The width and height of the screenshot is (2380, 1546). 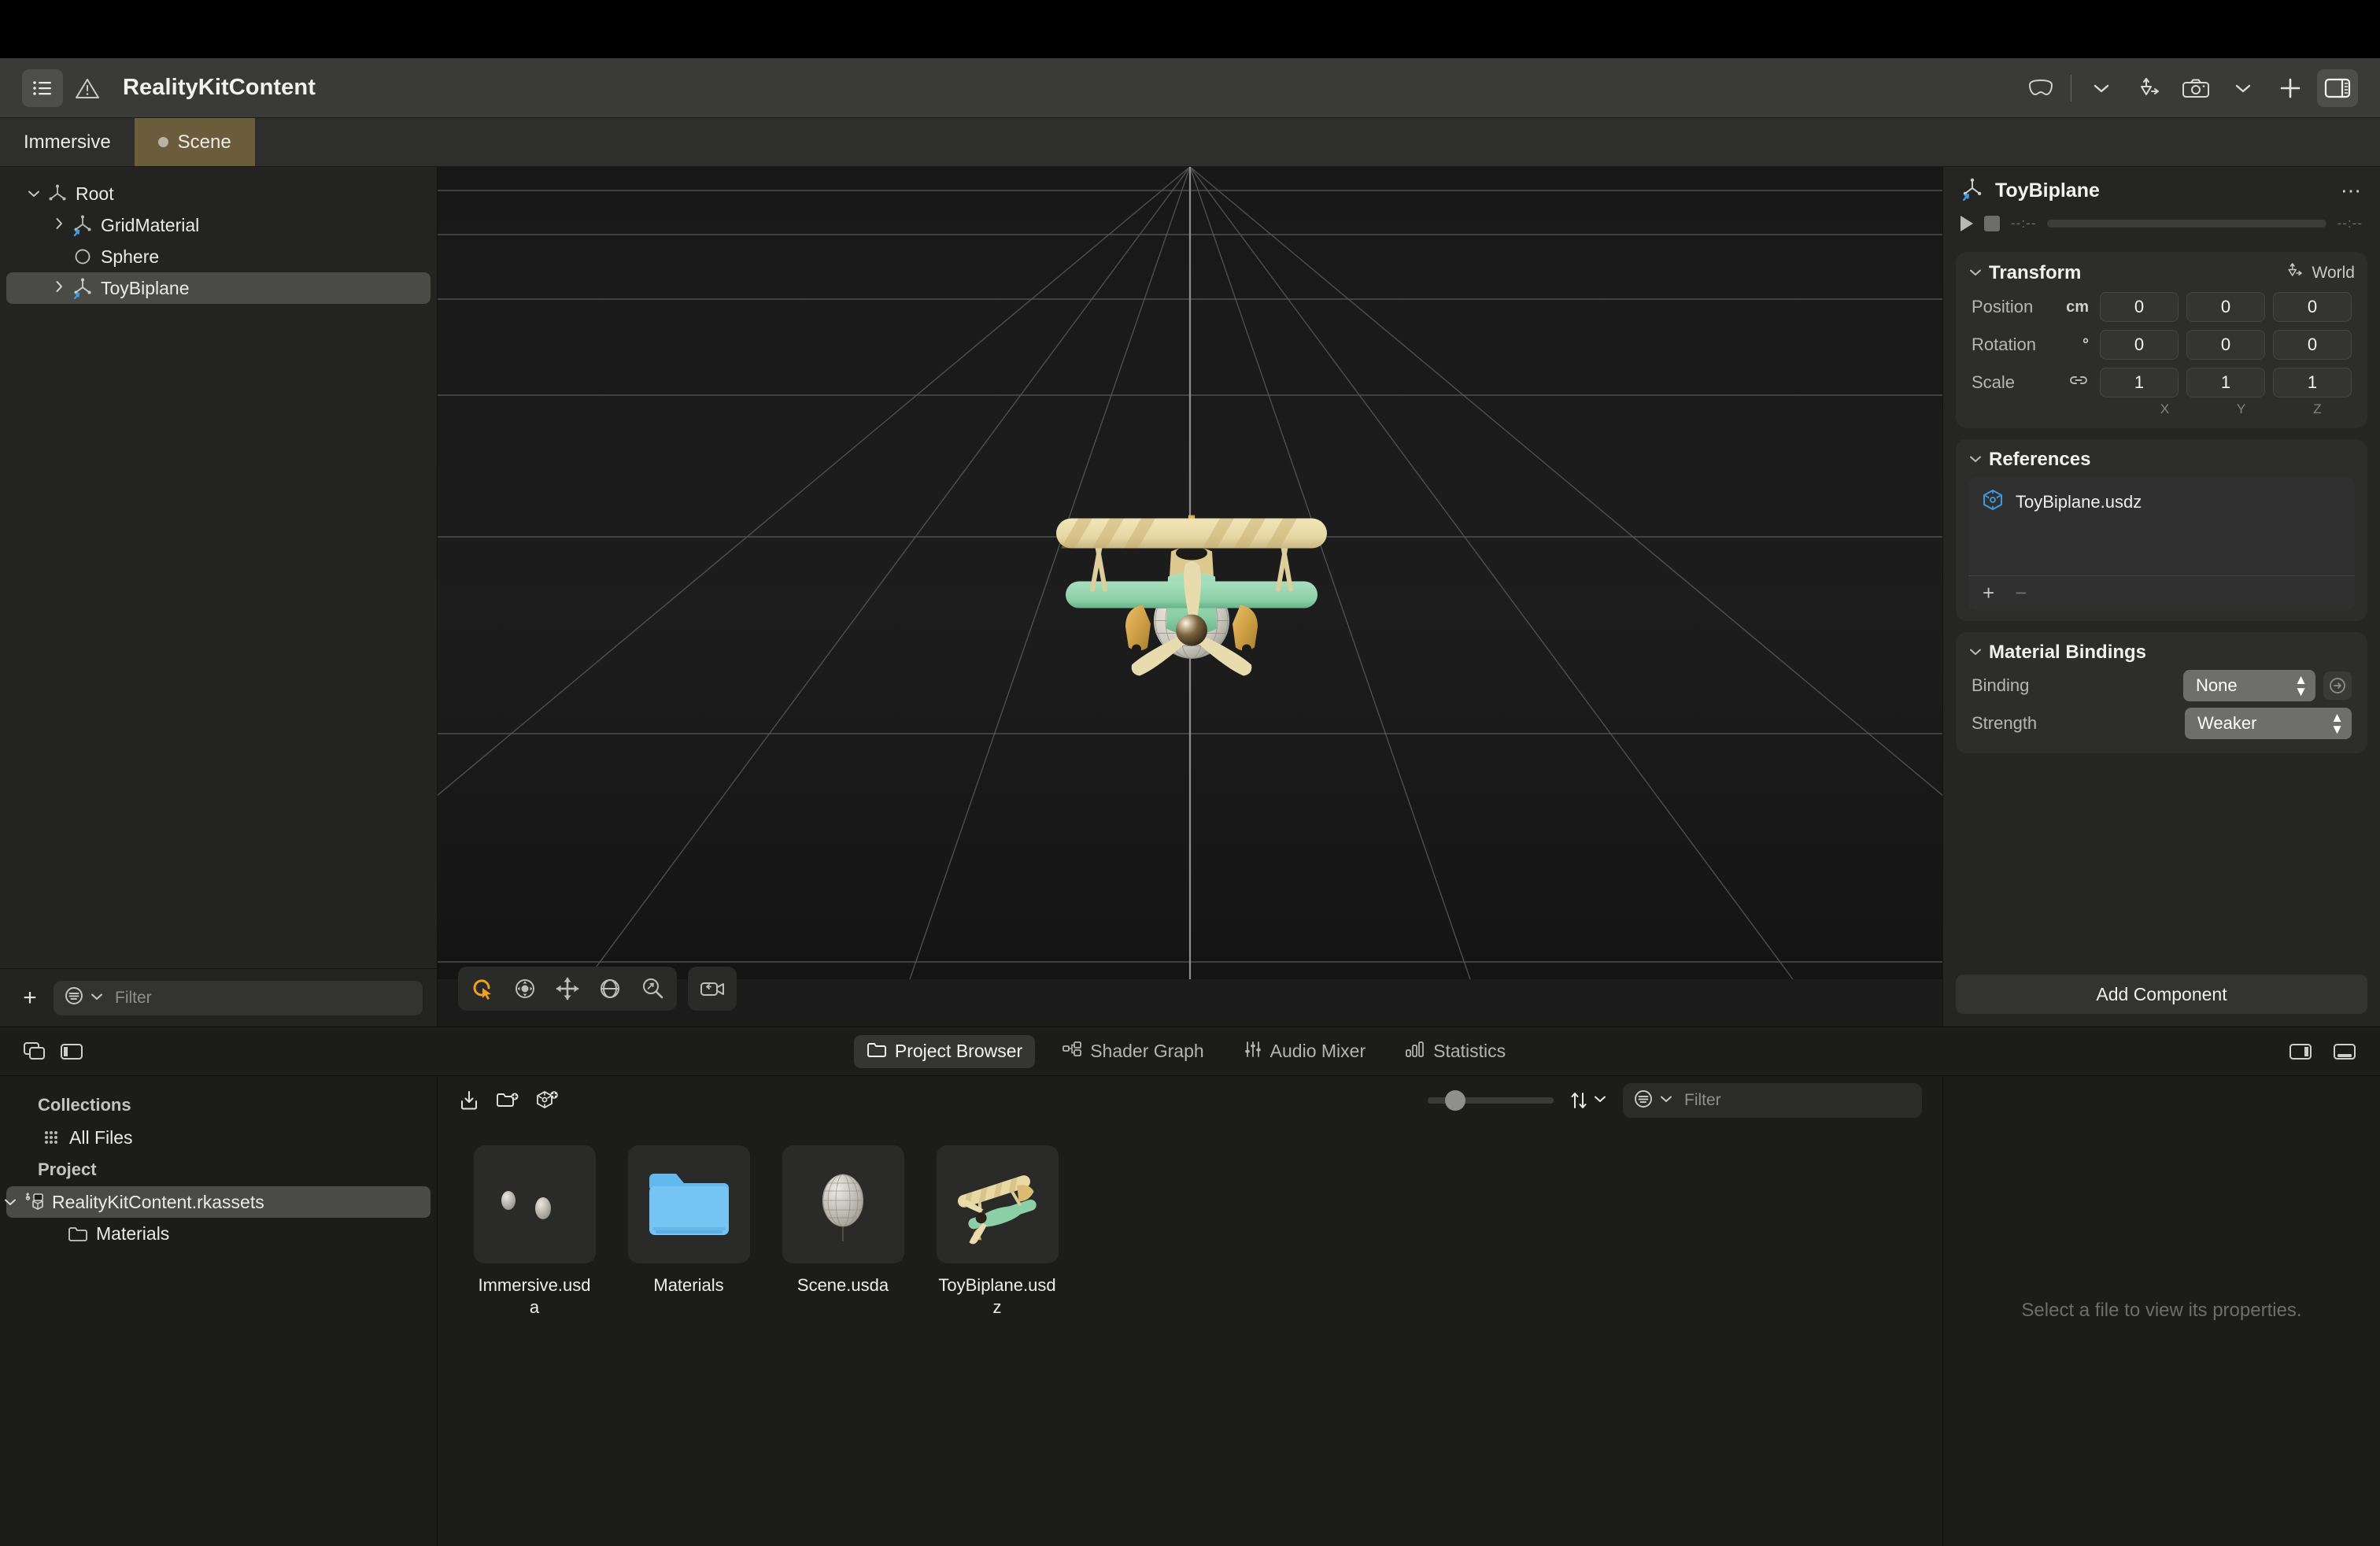 What do you see at coordinates (1588, 1100) in the screenshot?
I see `sort-button` at bounding box center [1588, 1100].